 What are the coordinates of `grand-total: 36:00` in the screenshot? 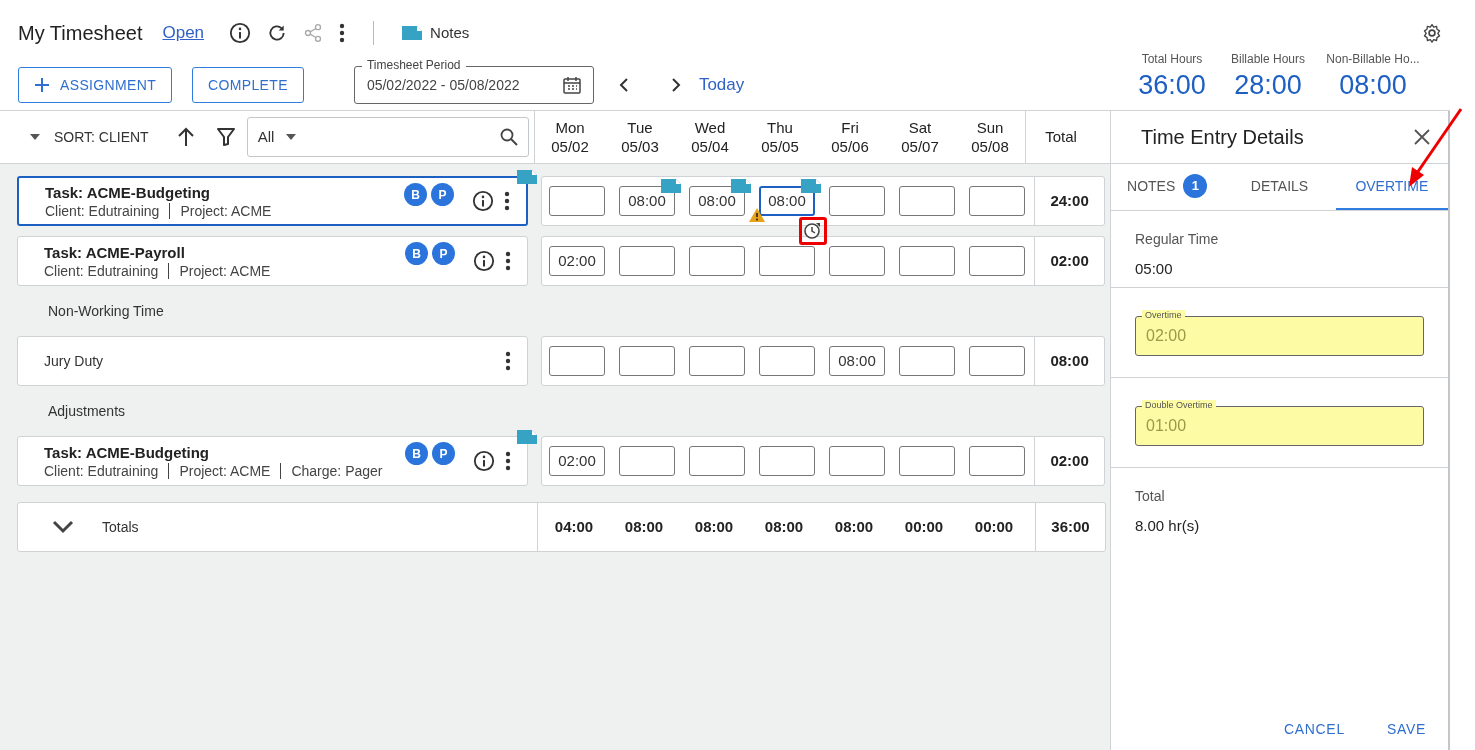 It's located at (1070, 526).